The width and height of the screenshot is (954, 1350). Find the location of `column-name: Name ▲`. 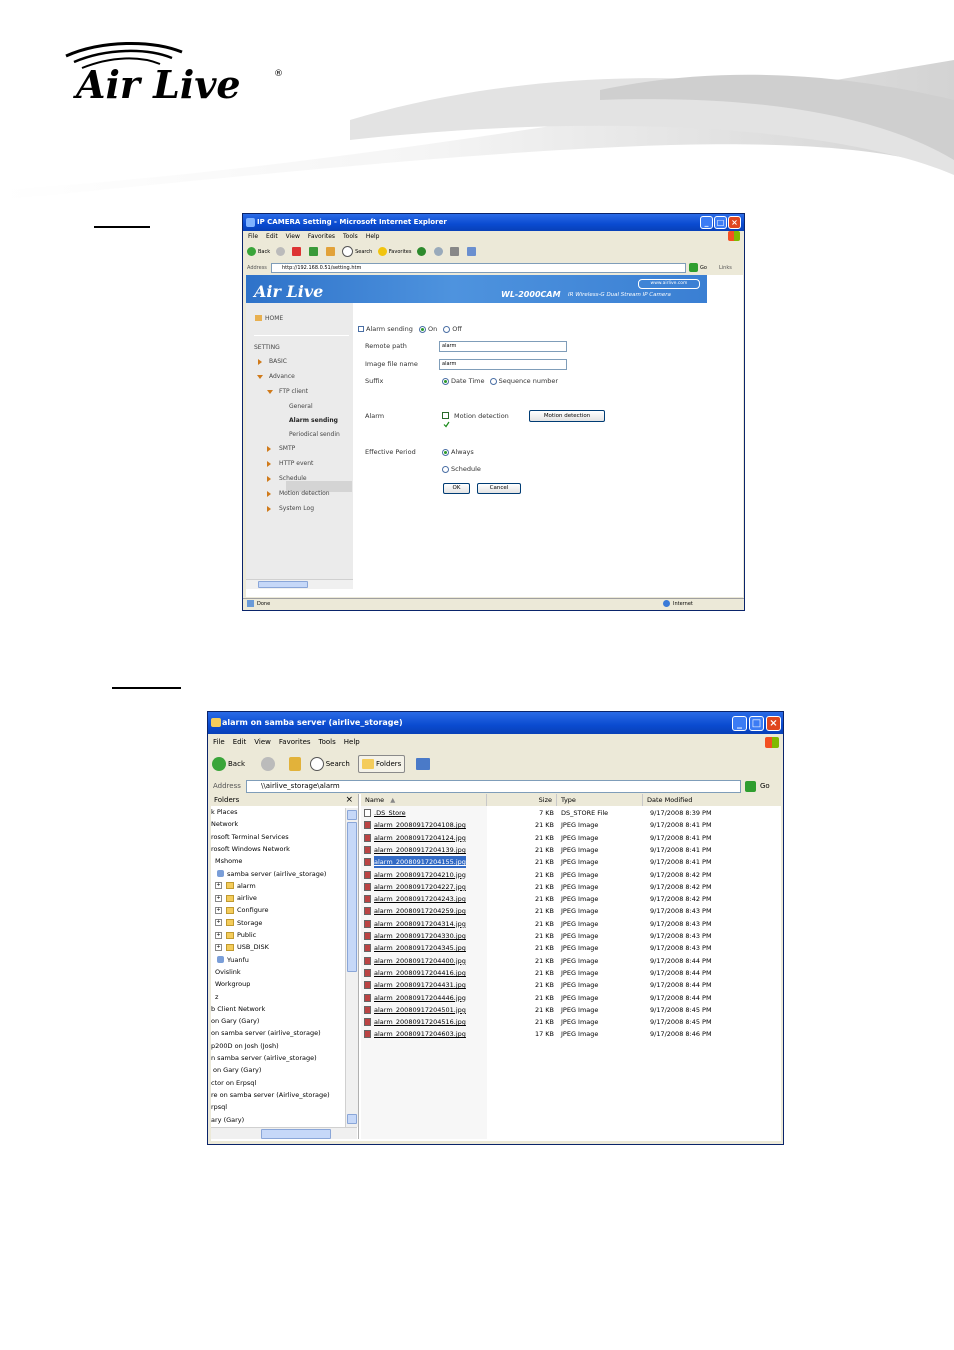

column-name: Name ▲ is located at coordinates (424, 800).